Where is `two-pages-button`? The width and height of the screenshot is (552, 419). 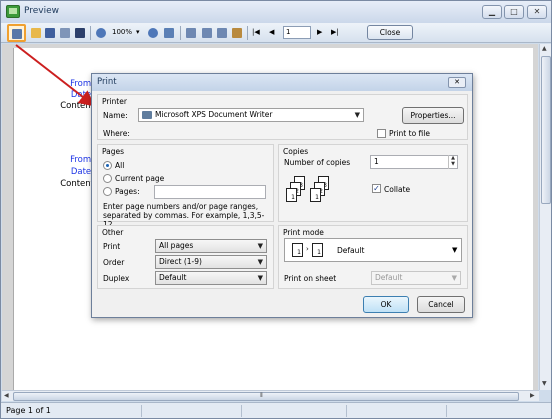
two-pages-button is located at coordinates (207, 33).